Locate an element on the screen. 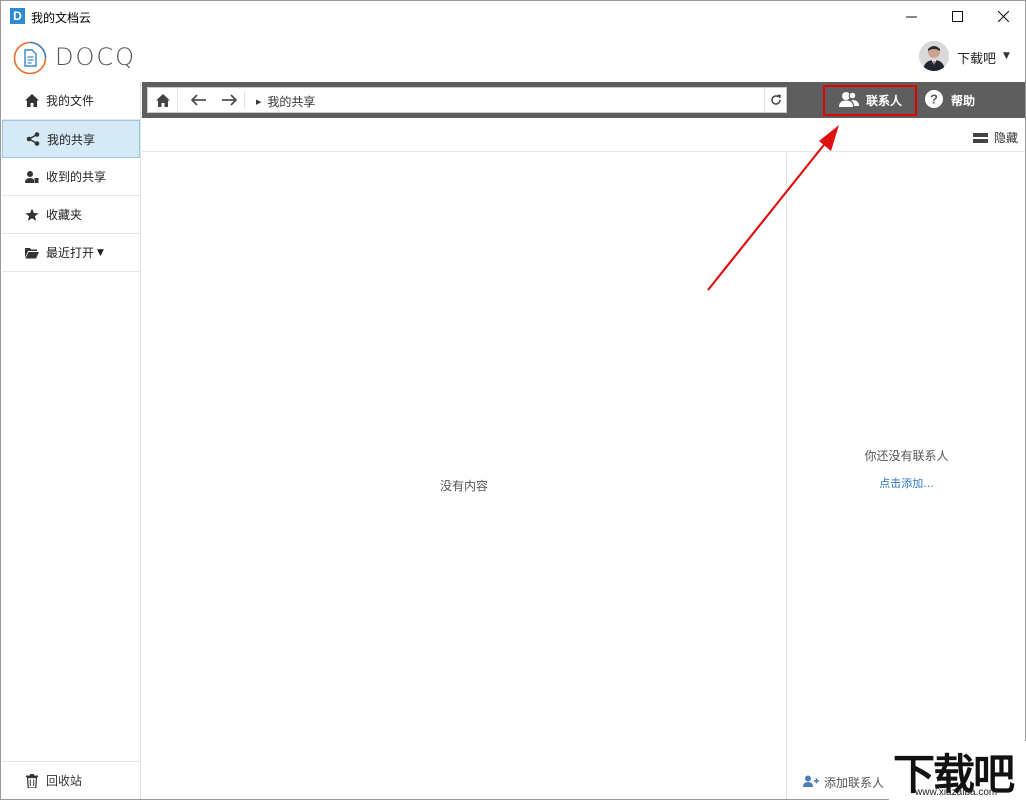 Image resolution: width=1026 pixels, height=800 pixels. toolbar: ▶ 我的共享 联系人 ? 帮助 is located at coordinates (583, 100).